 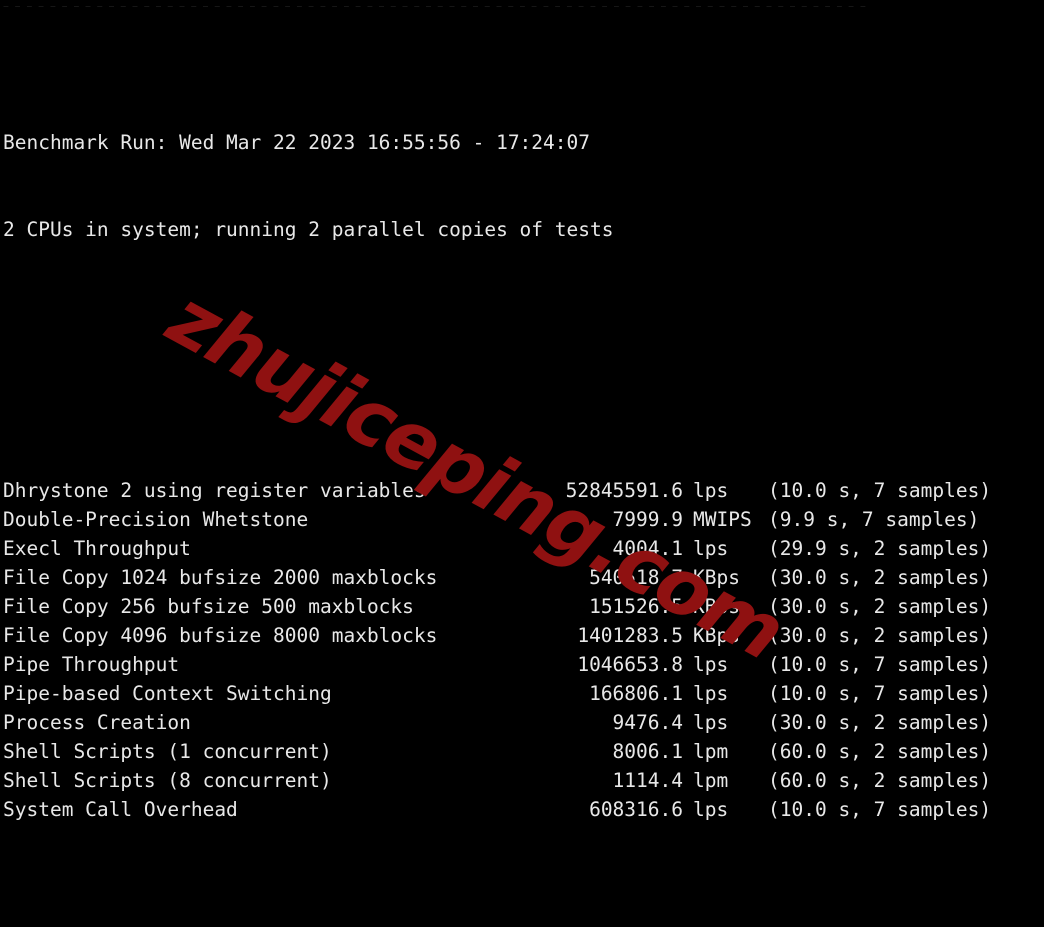 I want to click on raw-test-name: File Copy 4096 bufsize 8000 maxblocks, so click(x=220, y=635).